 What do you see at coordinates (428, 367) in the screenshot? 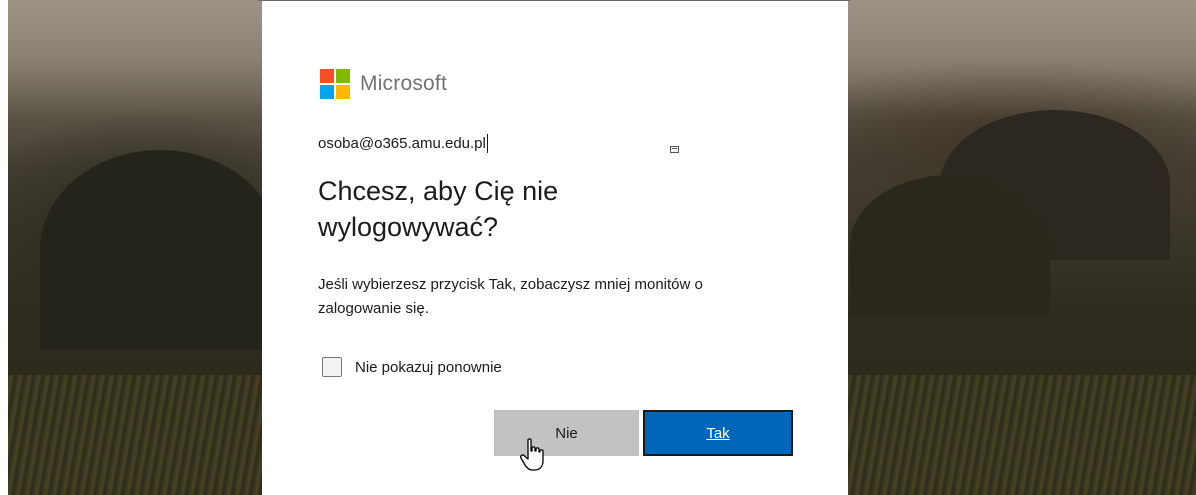
I see `dont-show-again-label: Nie pokazuj ponownie` at bounding box center [428, 367].